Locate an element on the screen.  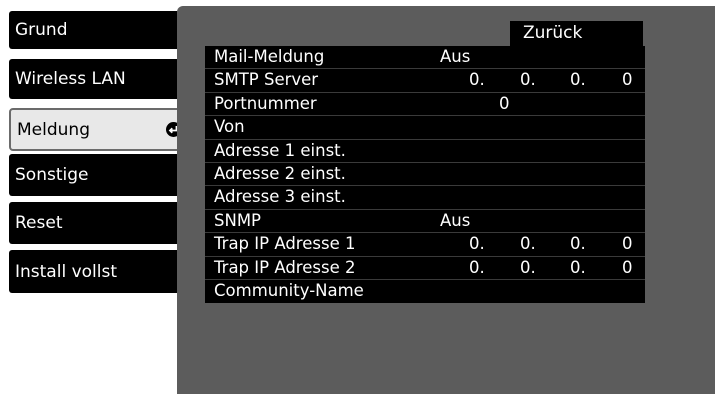
setting-label: Adresse 1 einst. is located at coordinates (280, 150).